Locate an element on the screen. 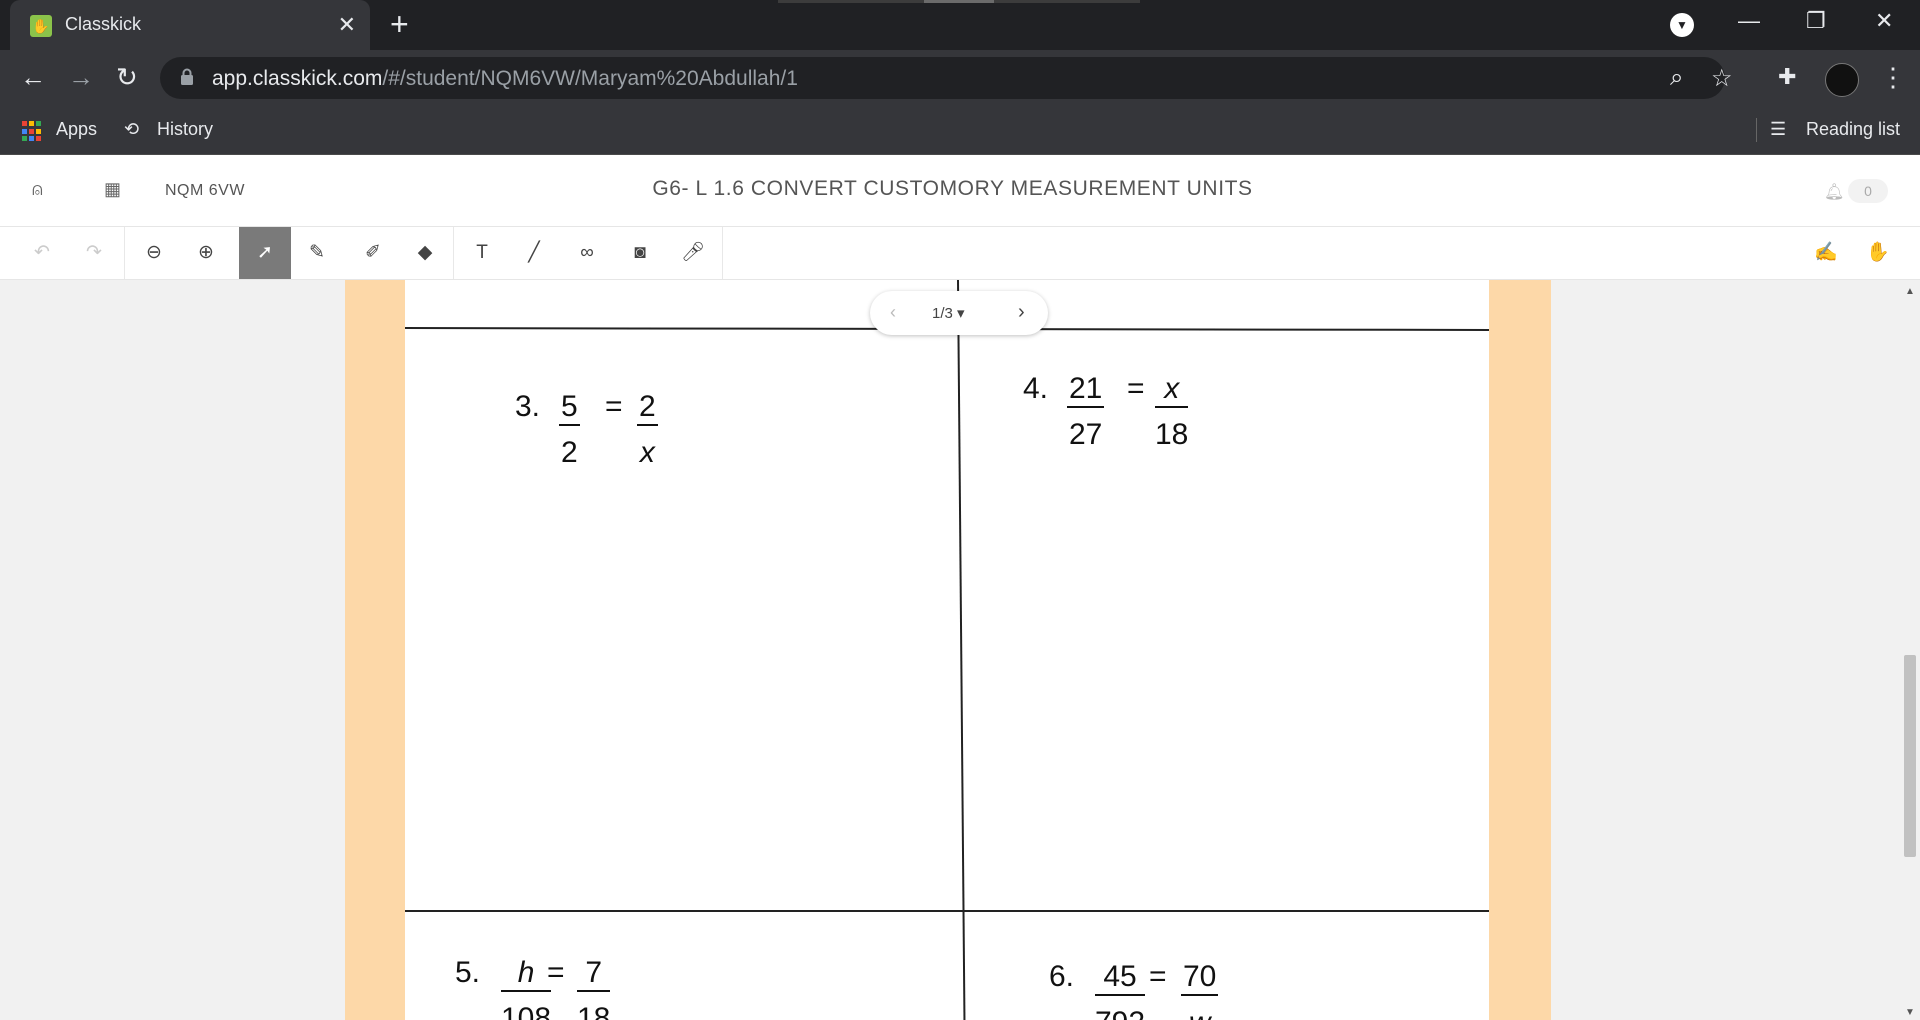 This screenshot has width=1920, height=1020. next-page-icon: › is located at coordinates (1021, 312).